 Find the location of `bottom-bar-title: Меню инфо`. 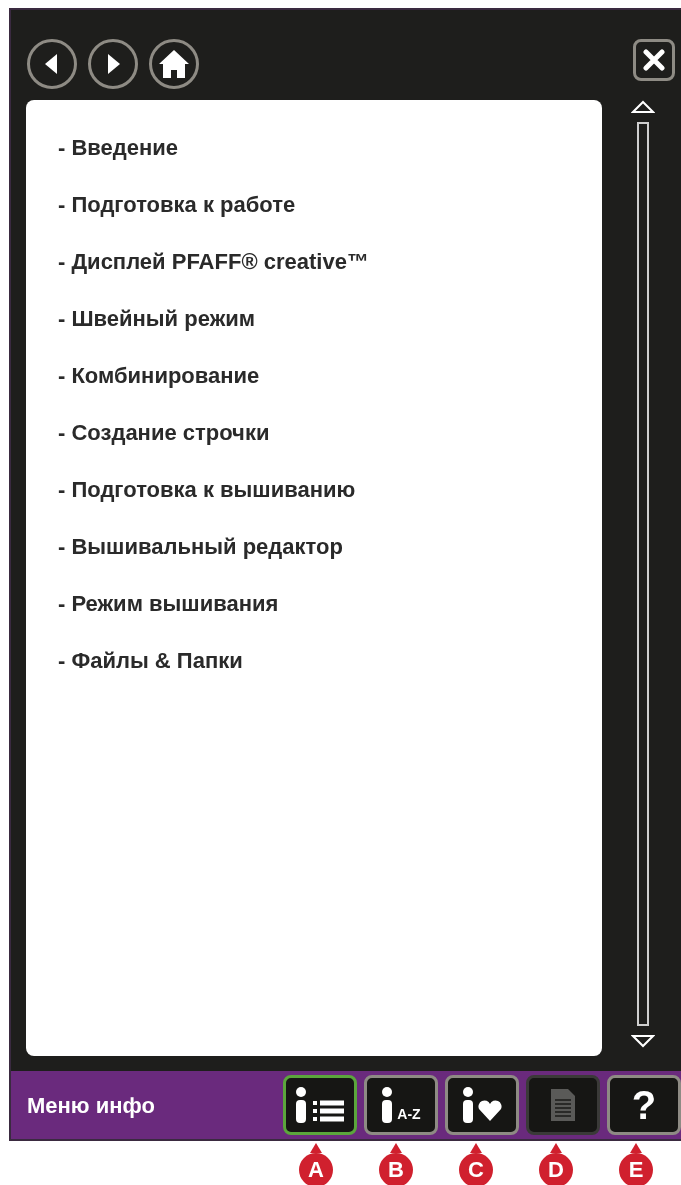

bottom-bar-title: Меню инфо is located at coordinates (91, 1105).